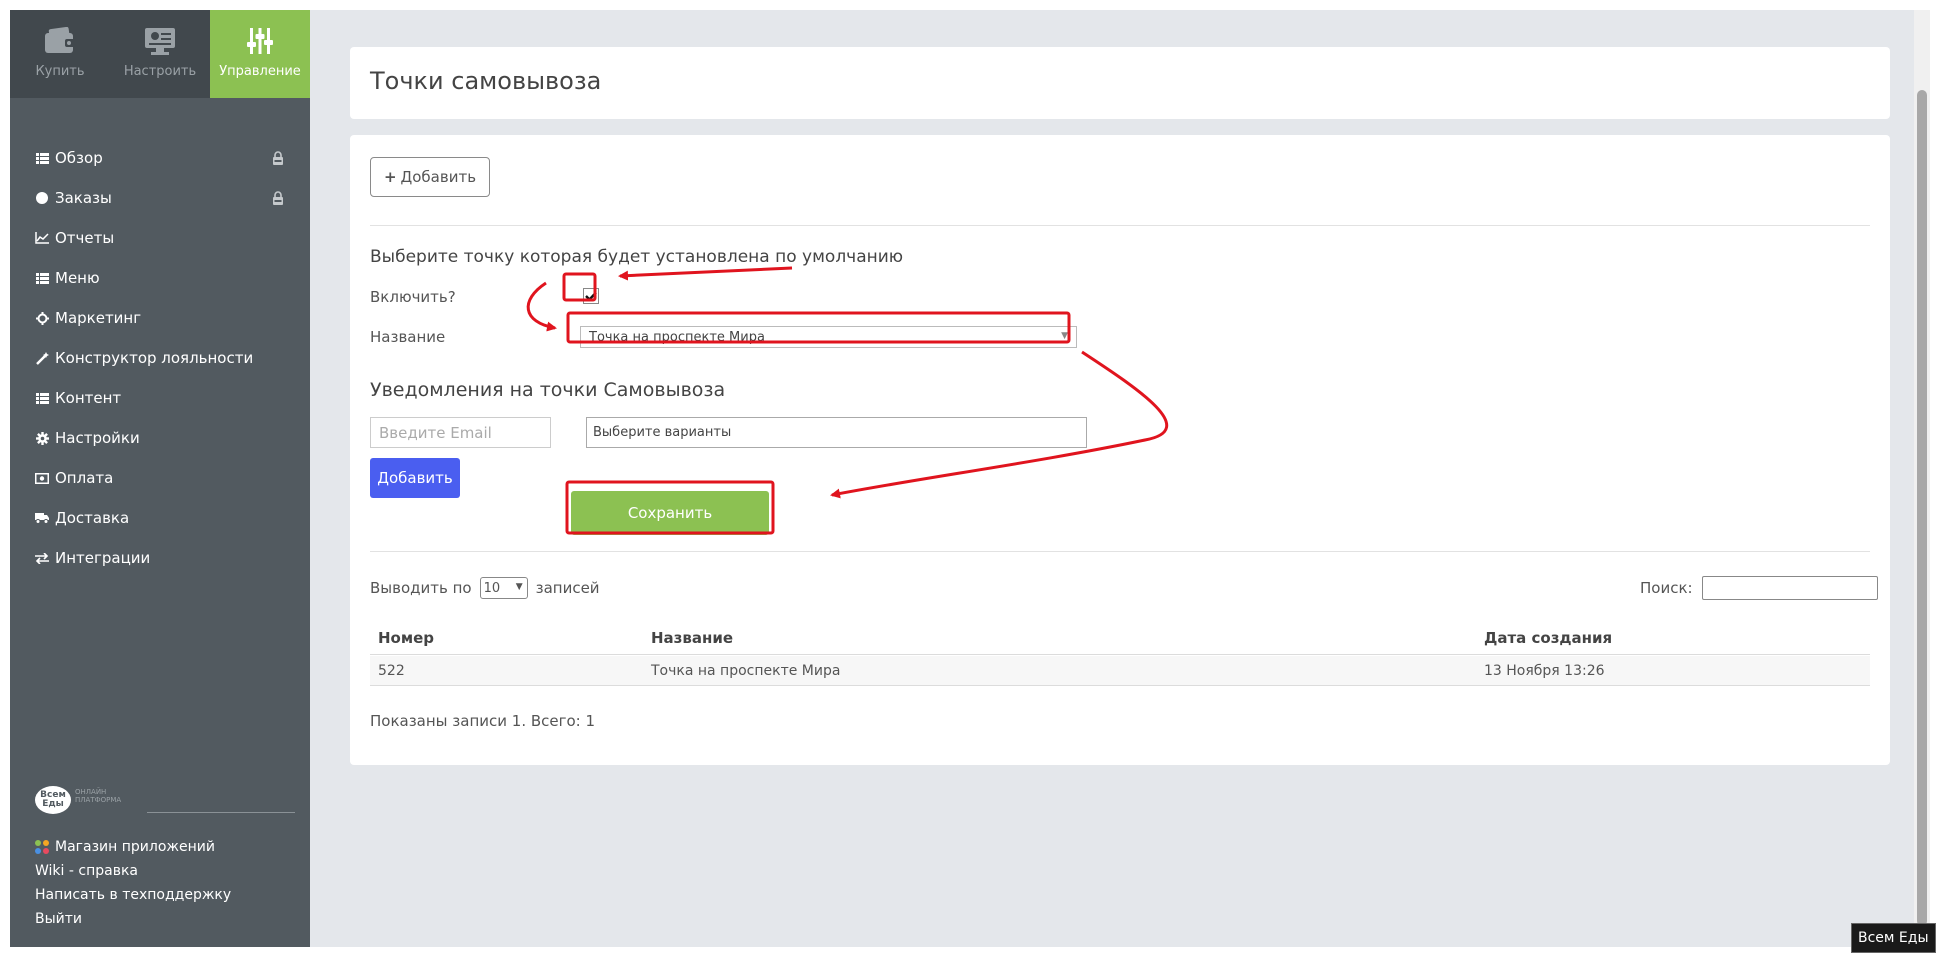 The height and width of the screenshot is (957, 1940). I want to click on brand-logo: Всем Еды, so click(53, 800).